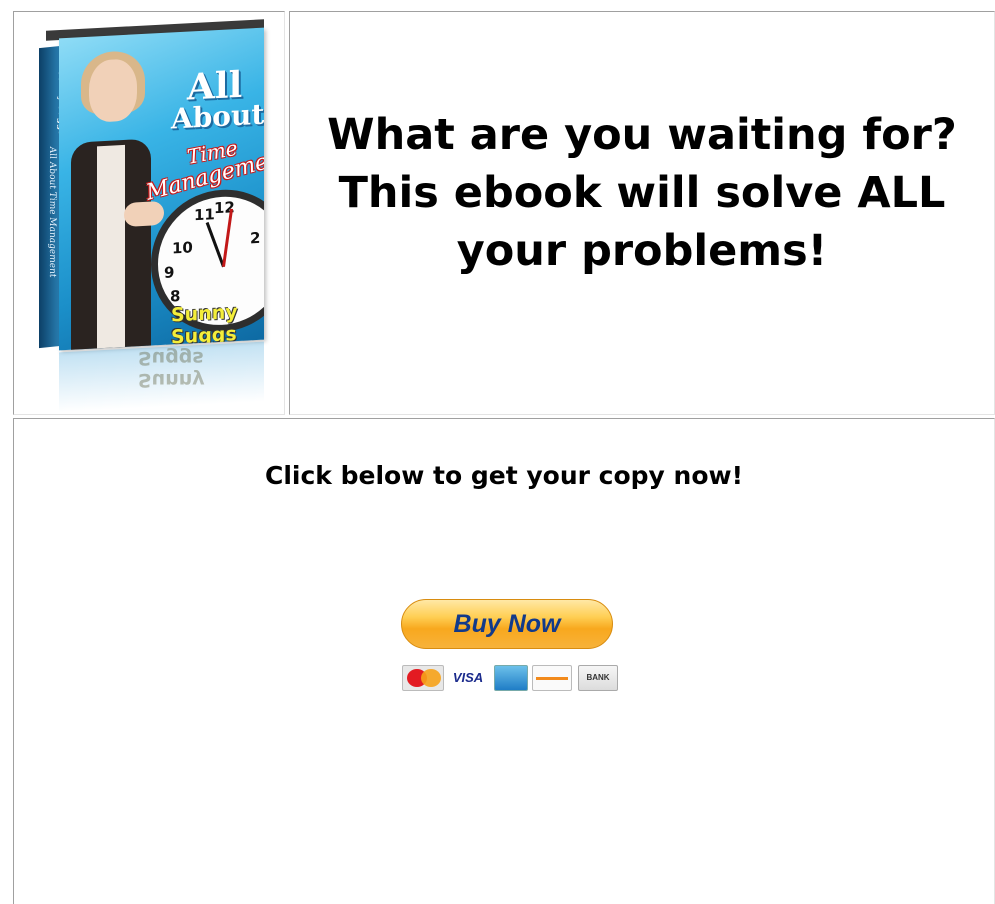 This screenshot has width=995, height=904. I want to click on amex-icon, so click(511, 678).